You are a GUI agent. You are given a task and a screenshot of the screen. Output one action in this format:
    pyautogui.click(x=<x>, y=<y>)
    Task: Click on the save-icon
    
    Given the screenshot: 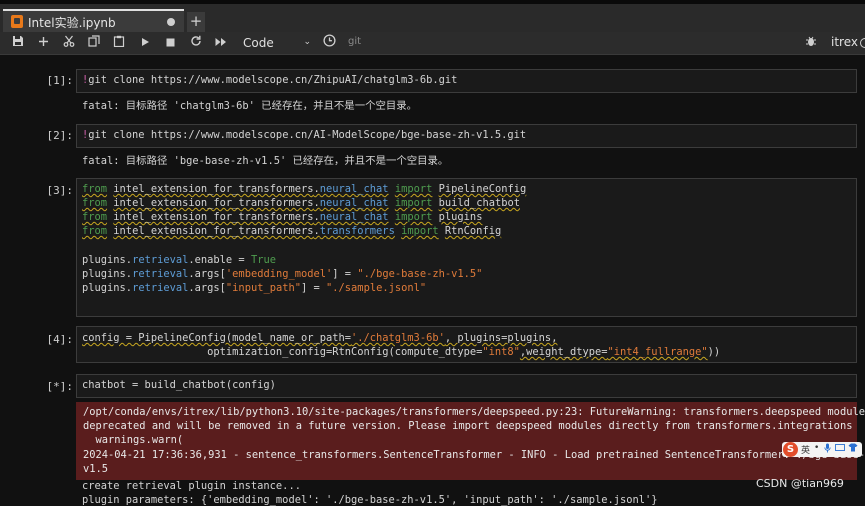 What is the action you would take?
    pyautogui.click(x=18, y=41)
    